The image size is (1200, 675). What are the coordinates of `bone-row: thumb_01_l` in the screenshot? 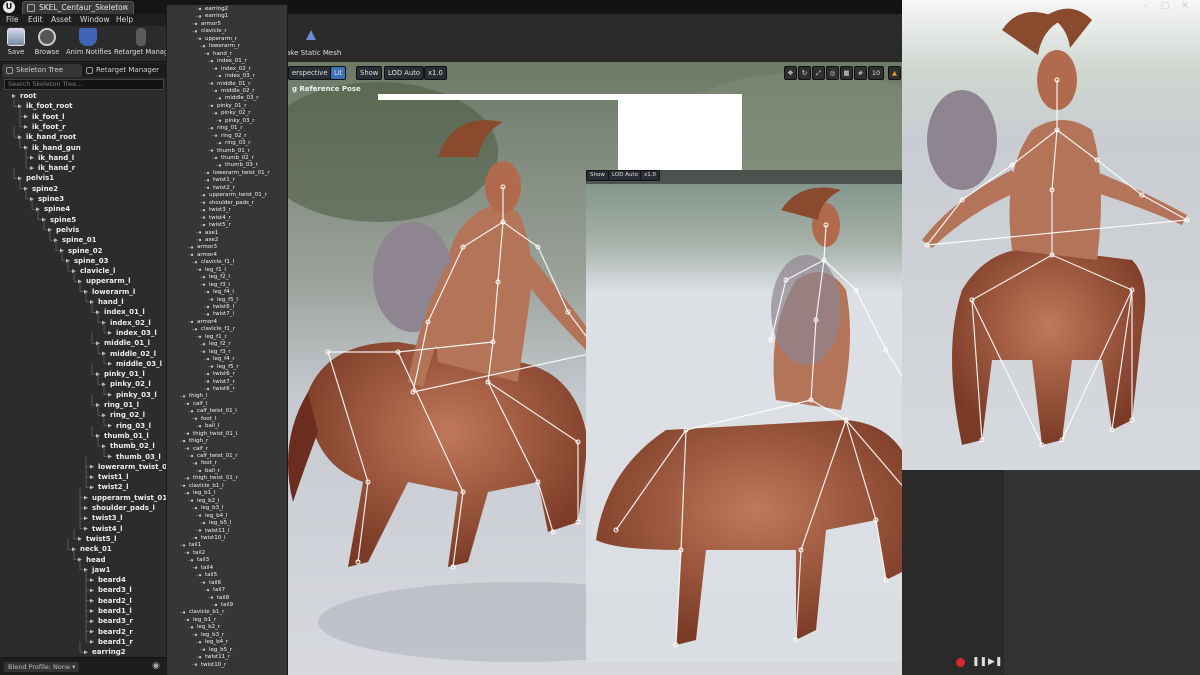 It's located at (126, 436).